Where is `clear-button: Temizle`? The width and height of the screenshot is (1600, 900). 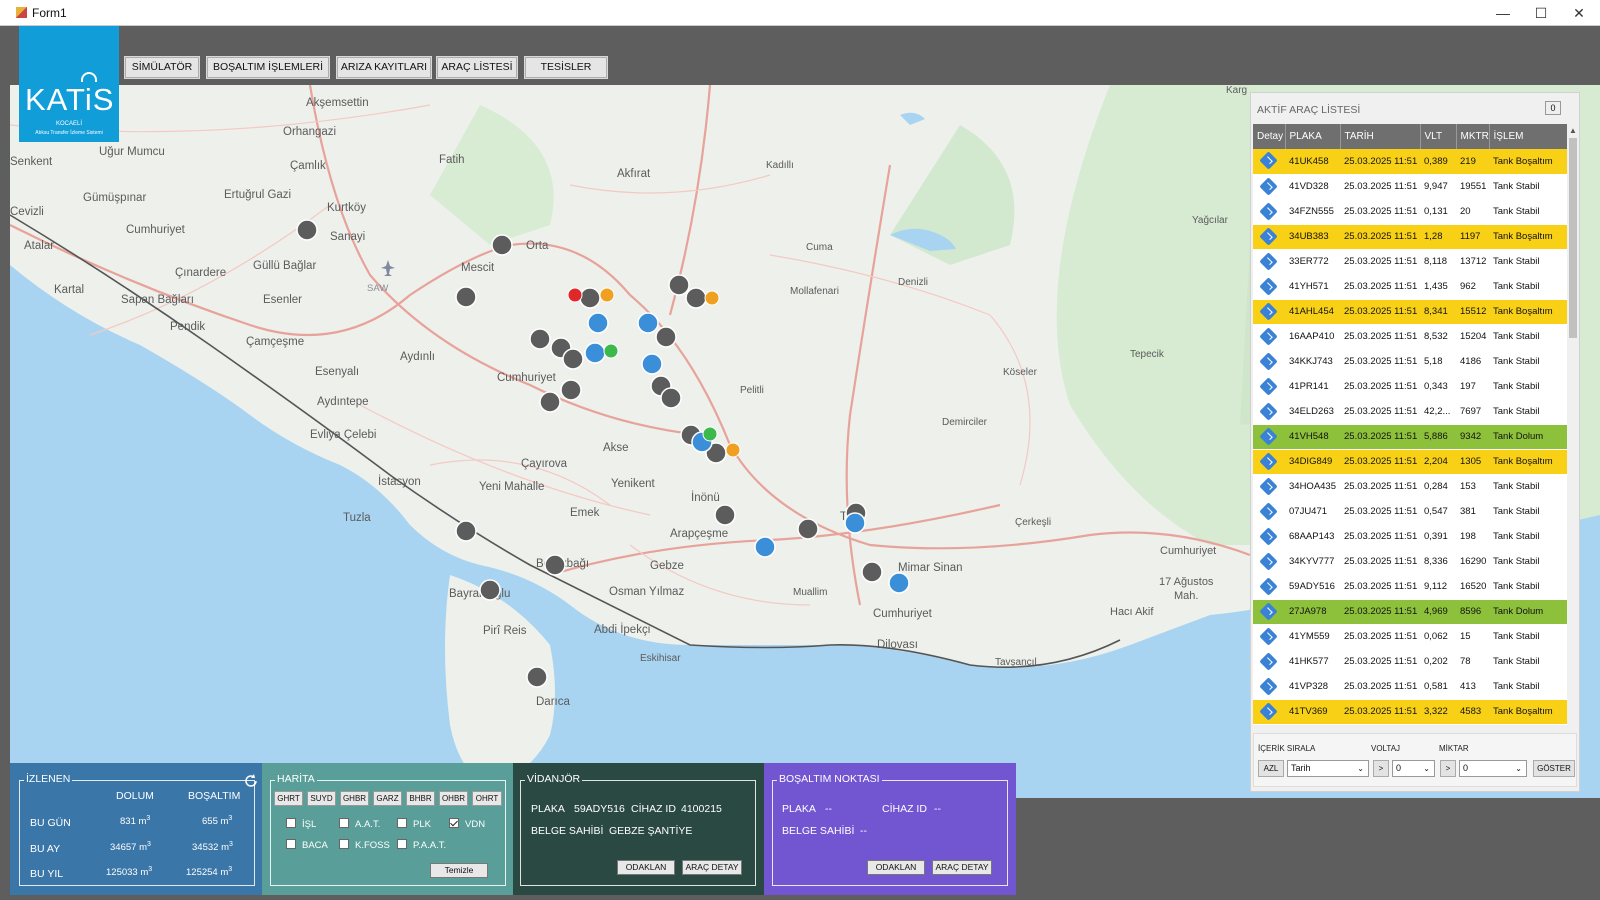 clear-button: Temizle is located at coordinates (459, 870).